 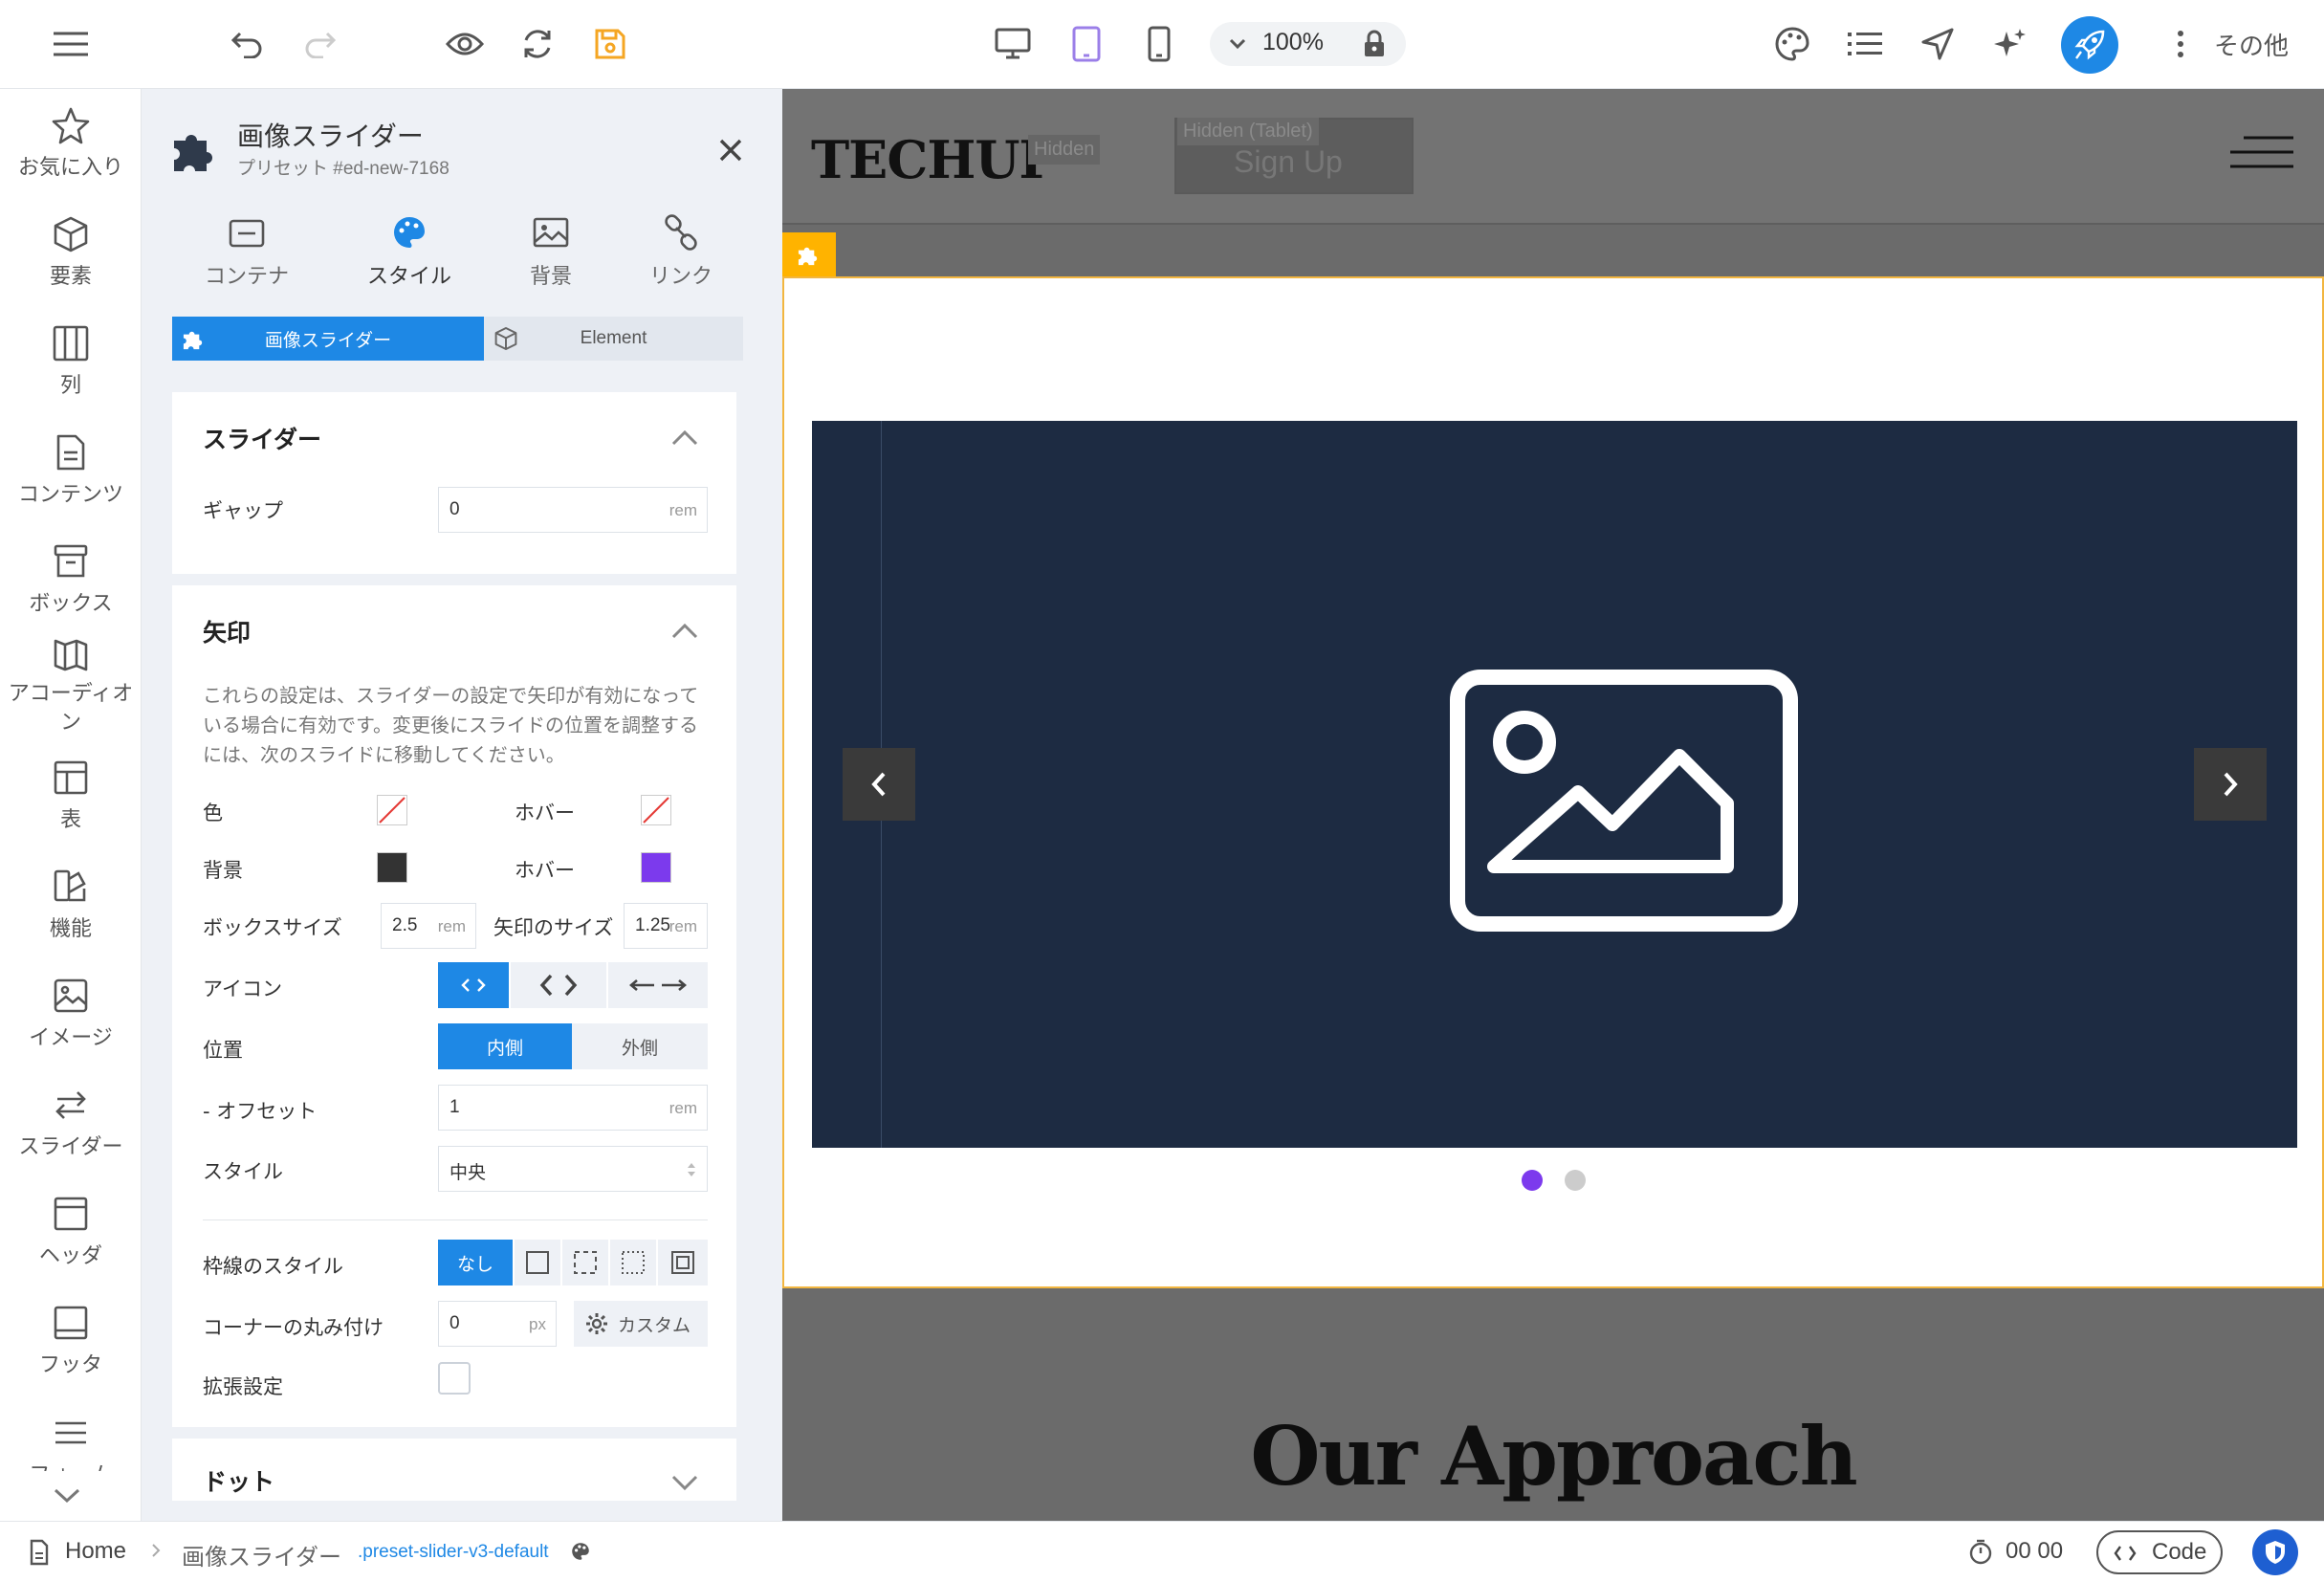 What do you see at coordinates (2180, 44) in the screenshot?
I see `more-vert-icon` at bounding box center [2180, 44].